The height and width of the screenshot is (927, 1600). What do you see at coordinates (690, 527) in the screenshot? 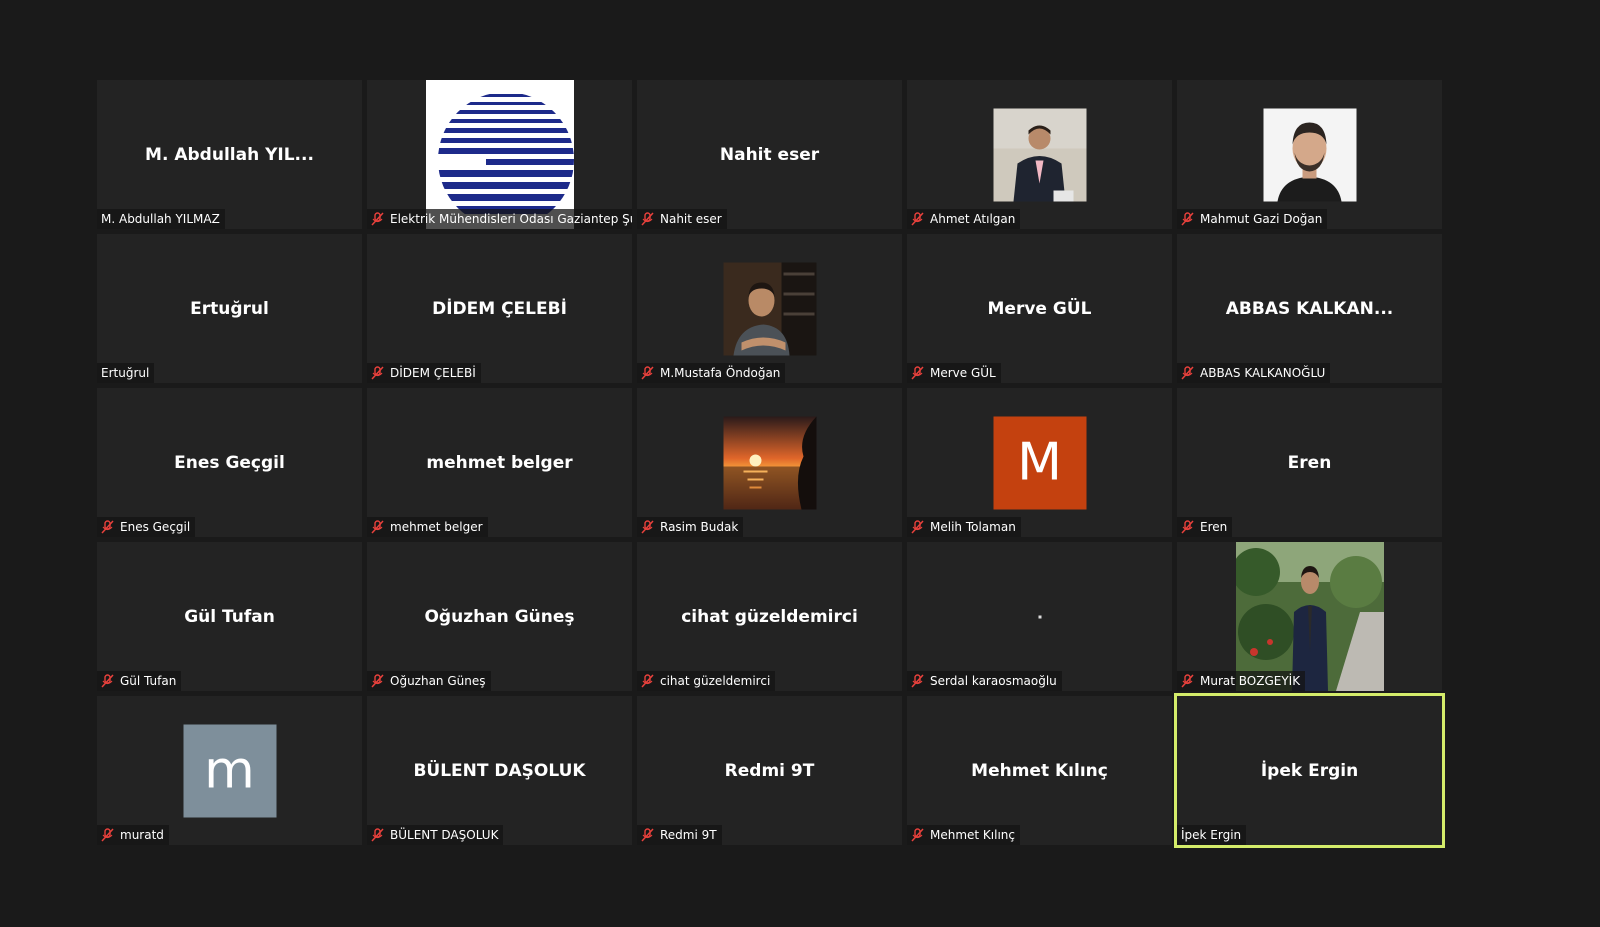
I see `participant-name-label: Rasim Budak` at bounding box center [690, 527].